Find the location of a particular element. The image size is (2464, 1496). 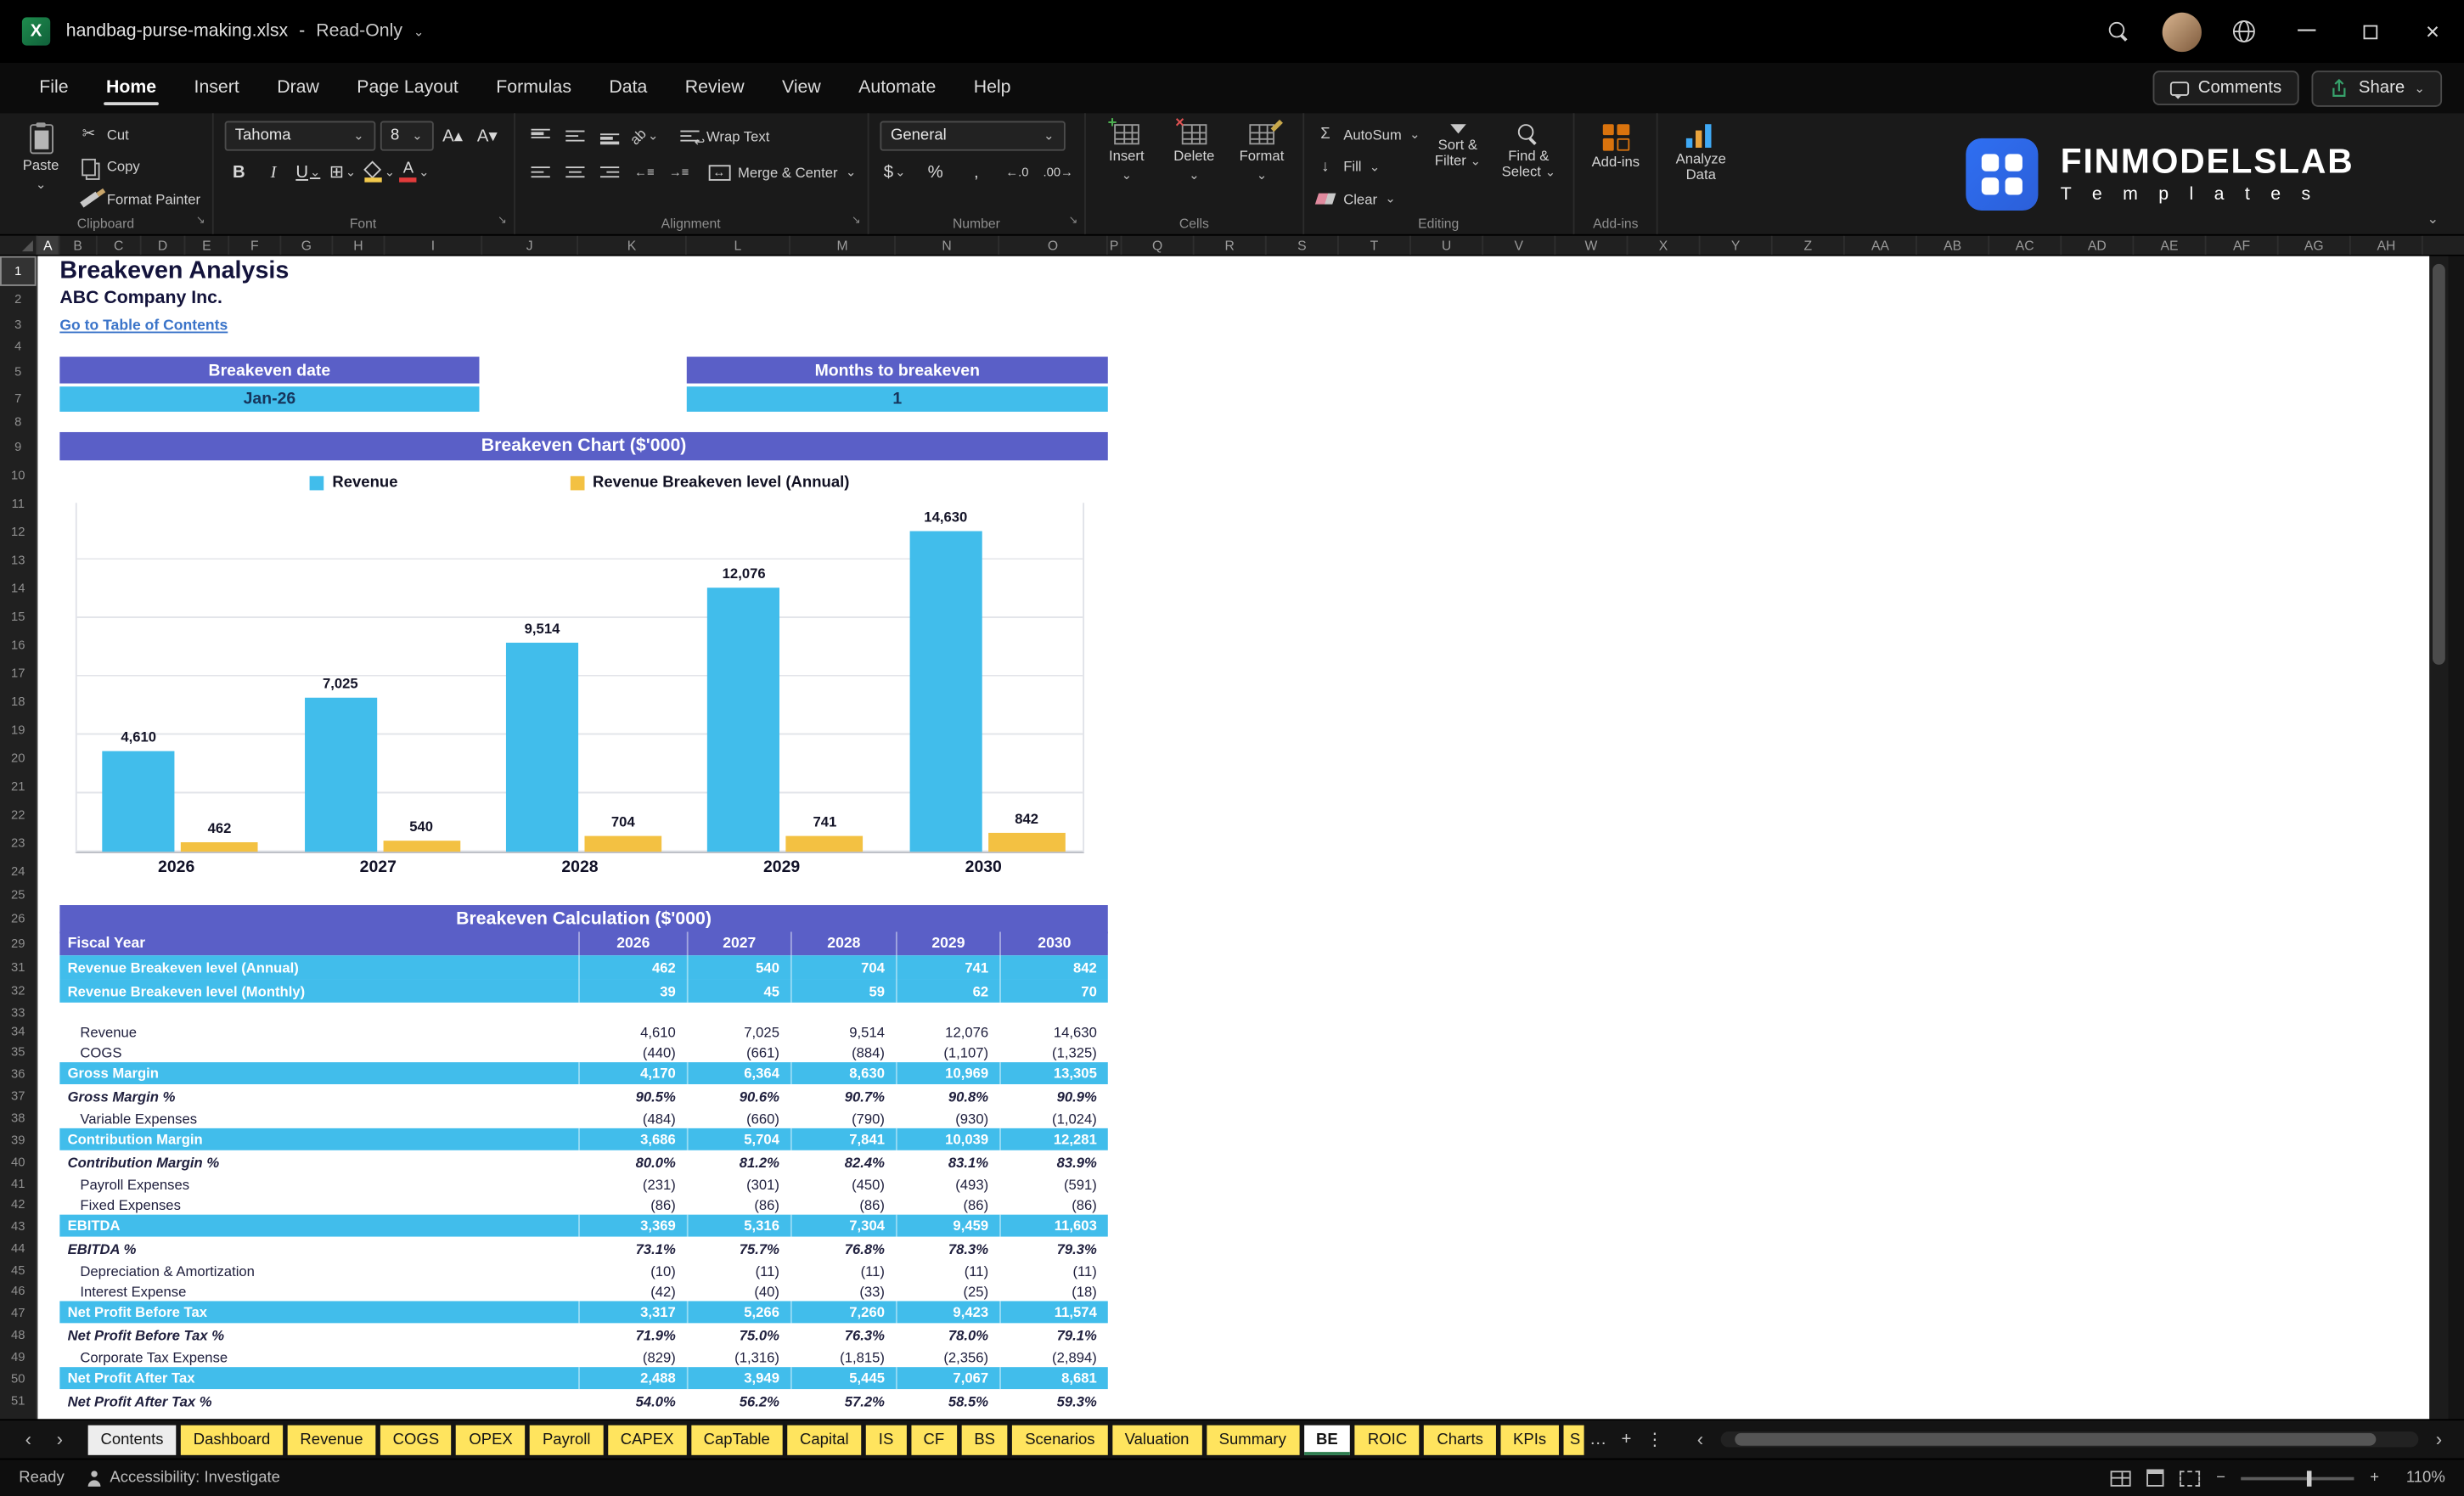

maximize-button is located at coordinates (2369, 31).